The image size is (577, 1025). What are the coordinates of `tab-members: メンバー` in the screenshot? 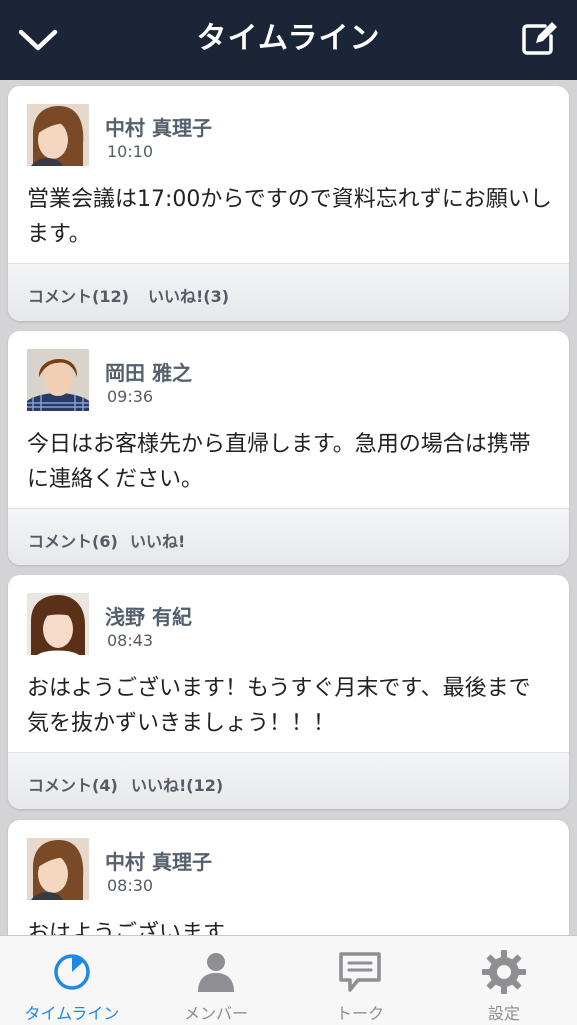 It's located at (216, 980).